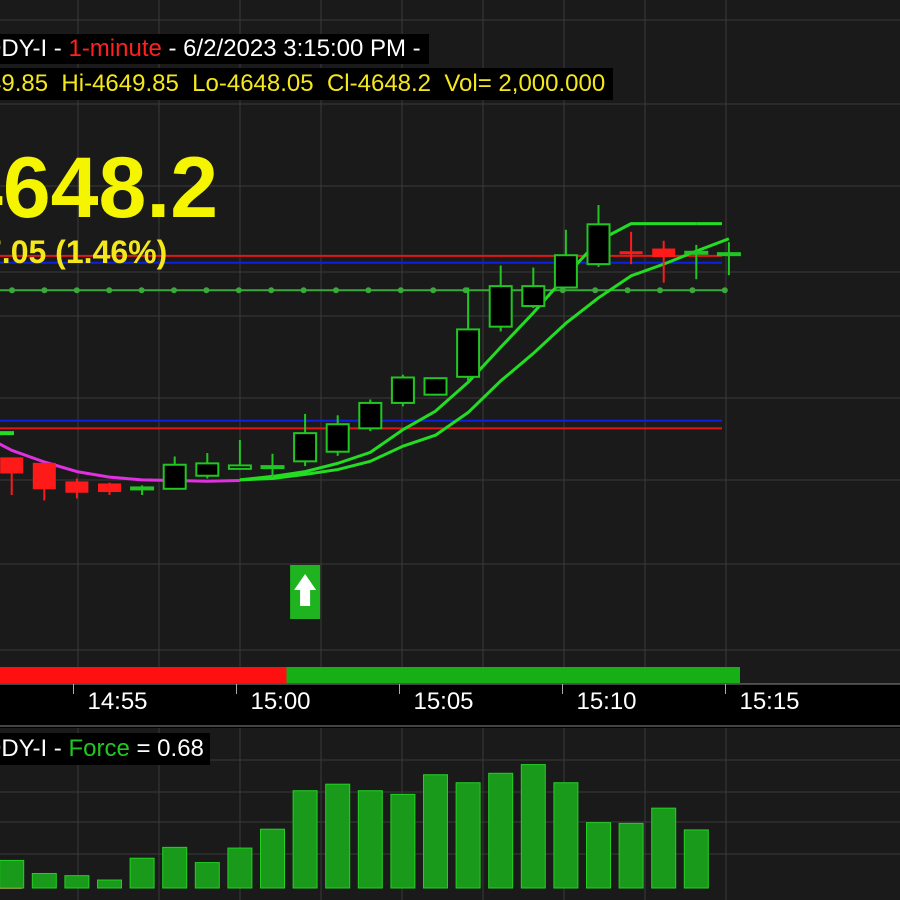 This screenshot has height=900, width=900. Describe the element at coordinates (98, 748) in the screenshot. I see `force-indicator-label: Force` at that location.